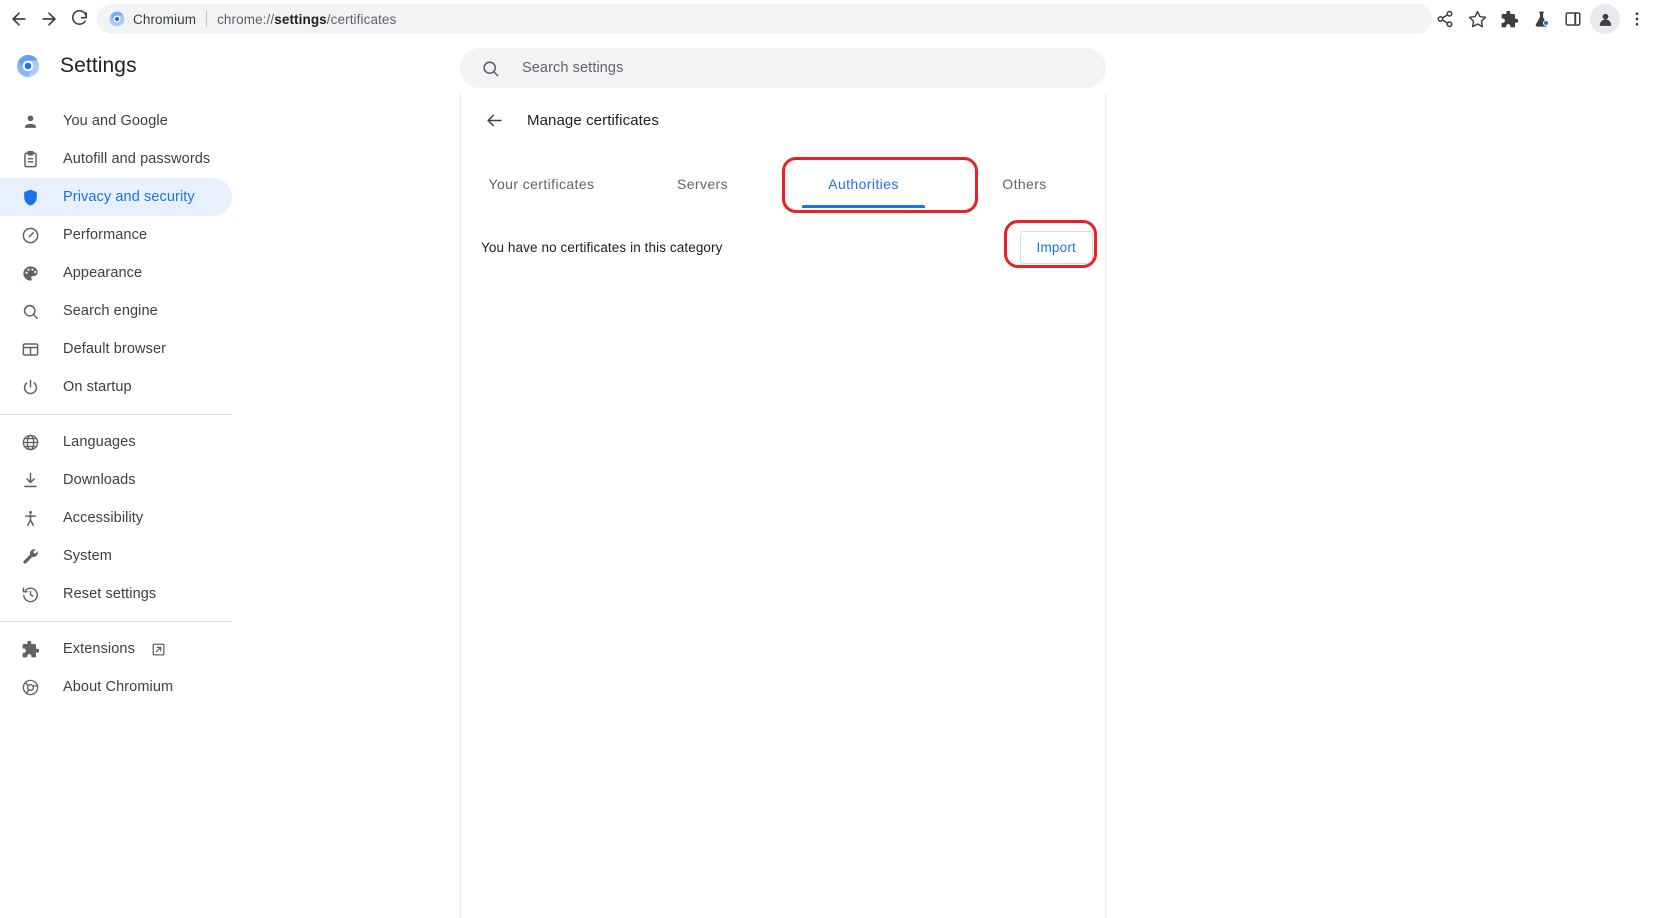  I want to click on flask-experiment-icon, so click(1541, 19).